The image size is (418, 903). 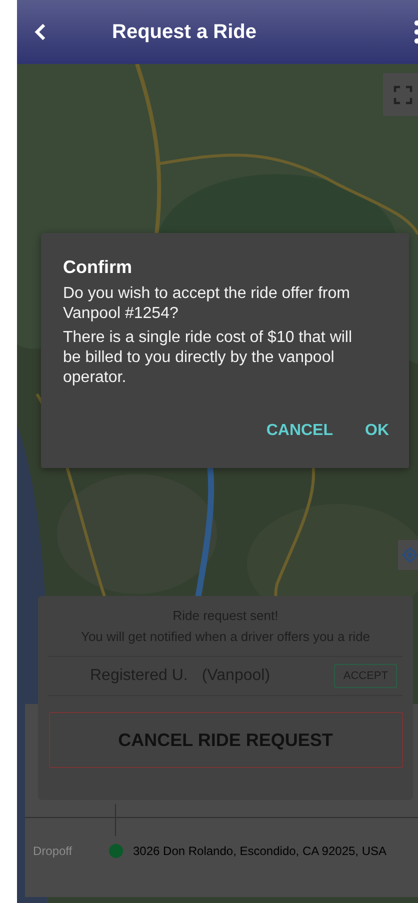 What do you see at coordinates (207, 304) in the screenshot?
I see `dialog-message: Do you wish to accept the ride offer from Vanpool #1254?` at bounding box center [207, 304].